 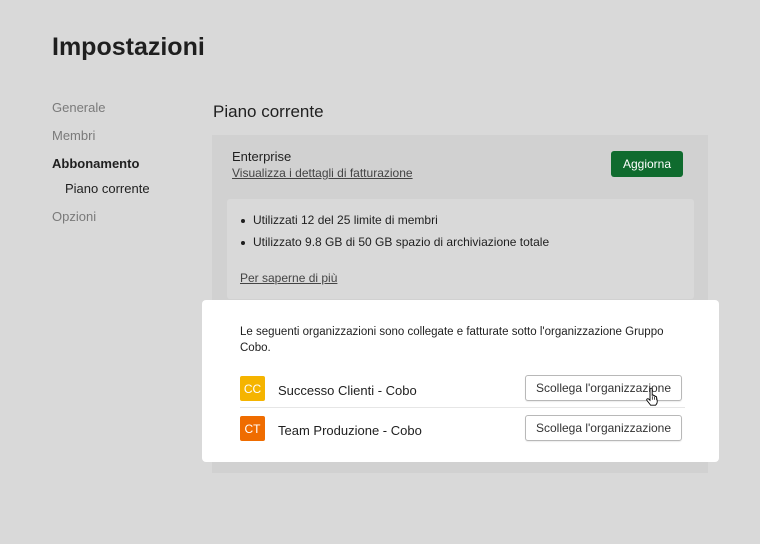 I want to click on plan-name: Enterprise, so click(x=262, y=156).